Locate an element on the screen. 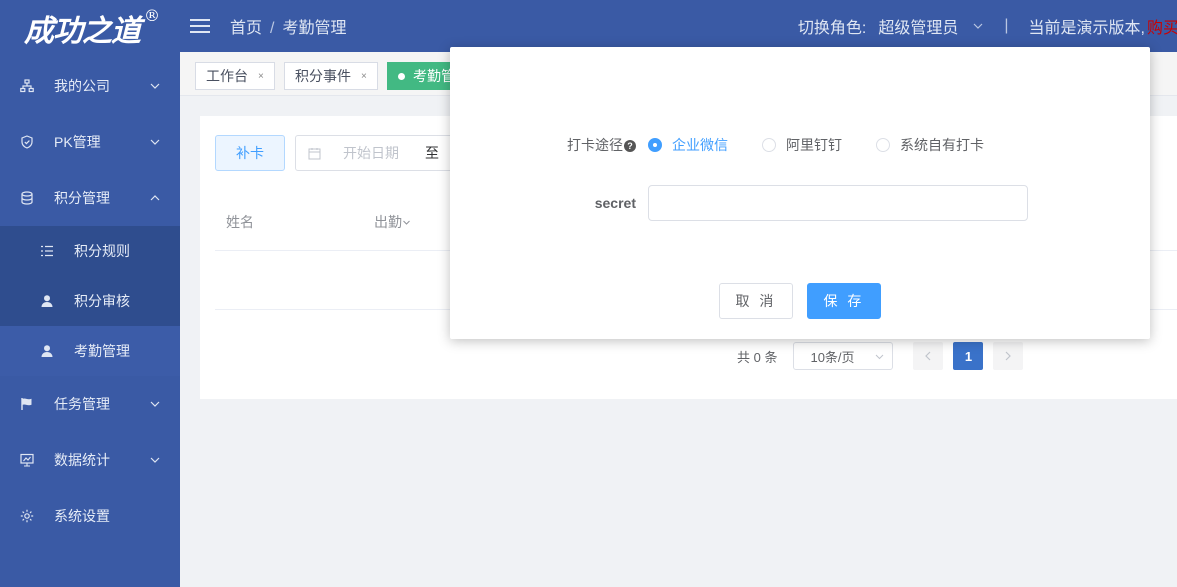 This screenshot has height=587, width=1177. secret-input is located at coordinates (838, 203).